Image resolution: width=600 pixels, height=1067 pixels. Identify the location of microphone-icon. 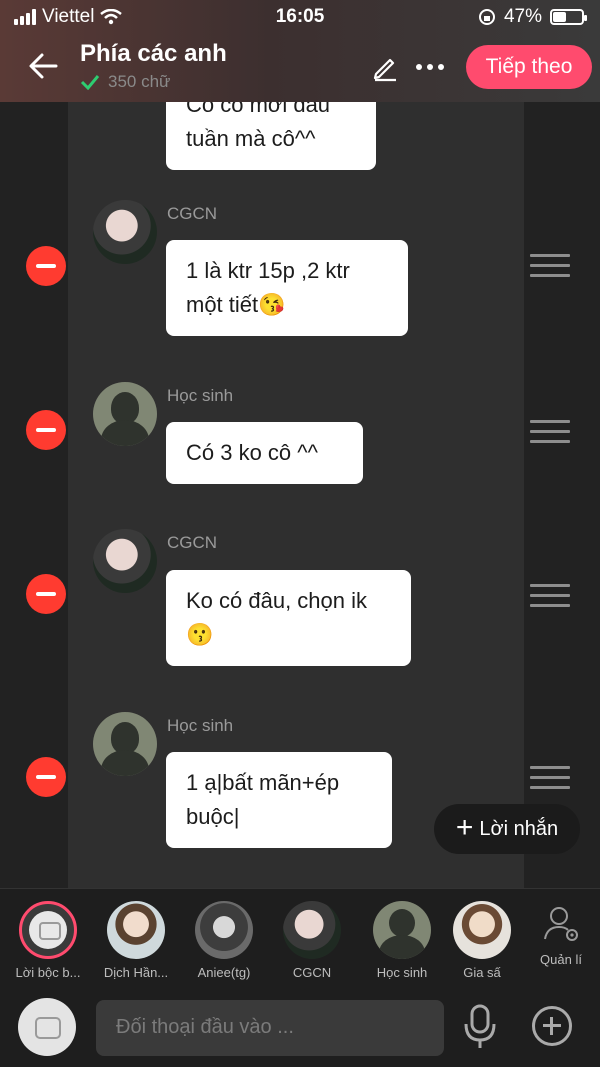
(480, 1027).